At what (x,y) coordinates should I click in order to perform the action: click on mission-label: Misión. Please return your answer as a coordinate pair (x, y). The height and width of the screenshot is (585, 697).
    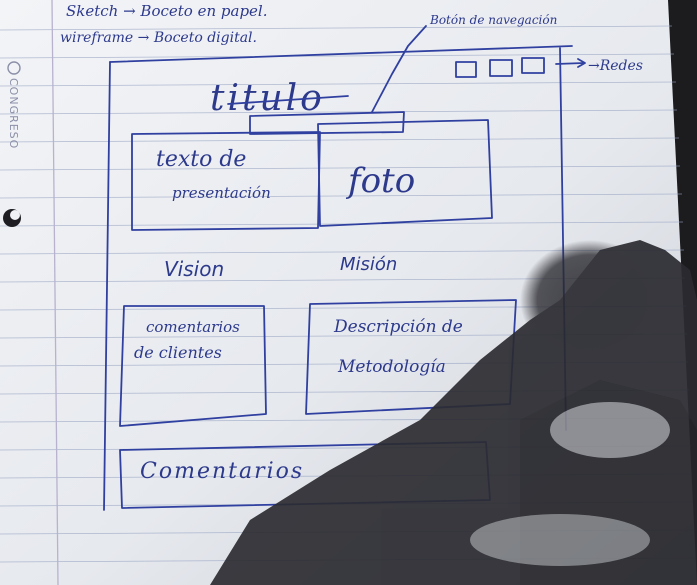
    Looking at the image, I should click on (368, 264).